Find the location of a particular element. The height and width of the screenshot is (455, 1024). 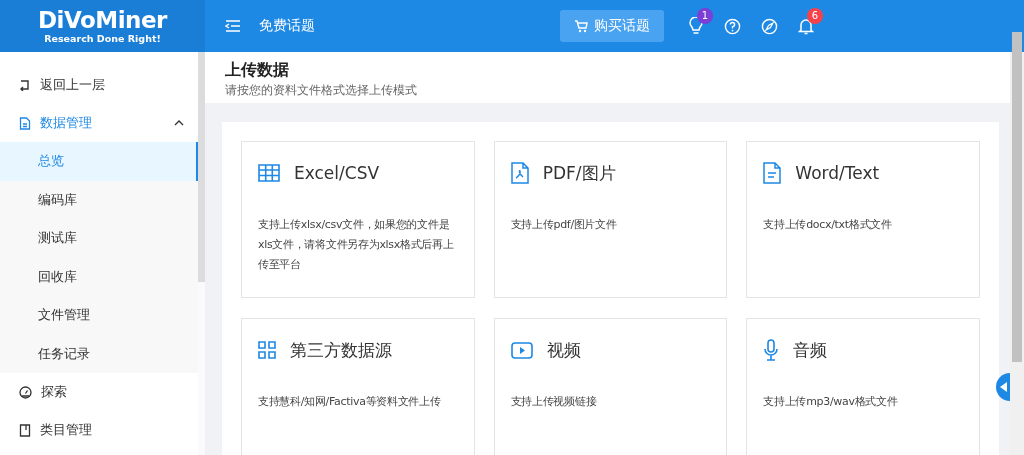

card-title: 音频 is located at coordinates (810, 350).